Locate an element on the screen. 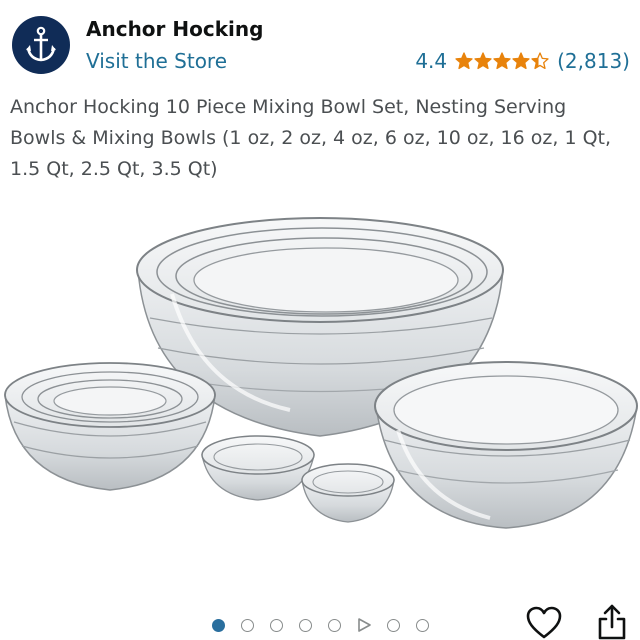 This screenshot has height=640, width=640. anchor-icon is located at coordinates (41, 44).